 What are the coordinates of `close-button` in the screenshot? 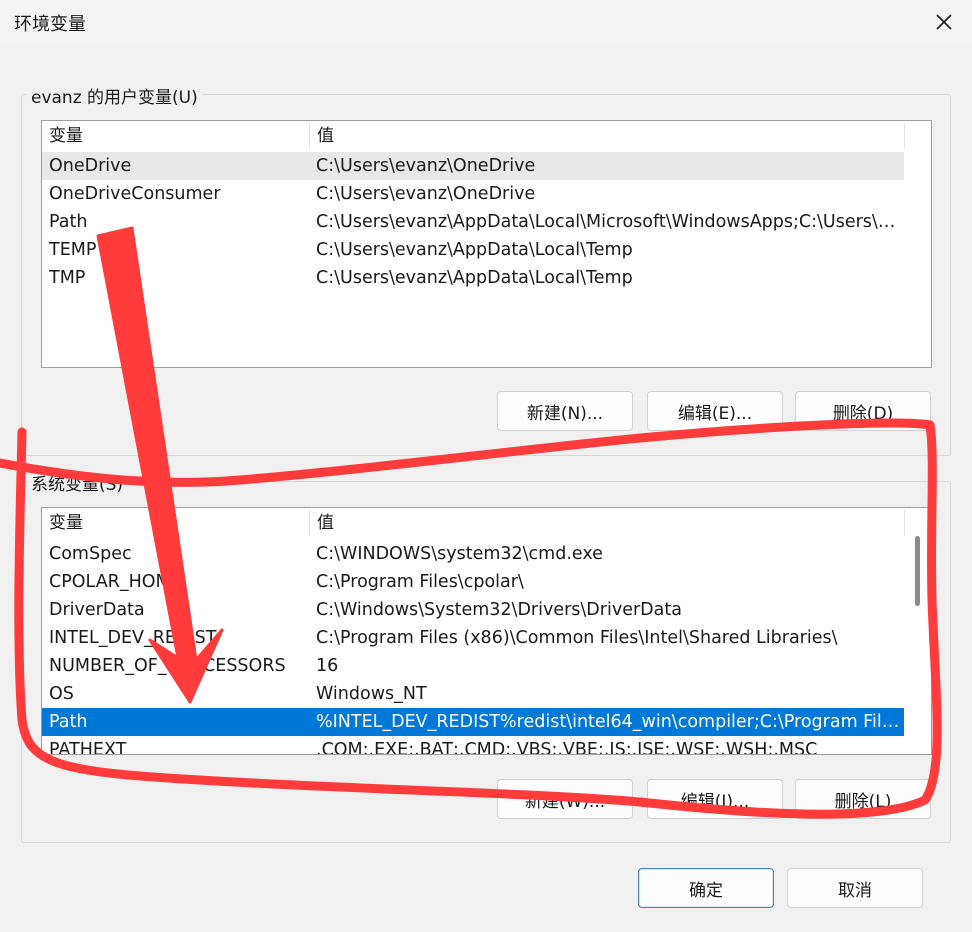 It's located at (944, 22).